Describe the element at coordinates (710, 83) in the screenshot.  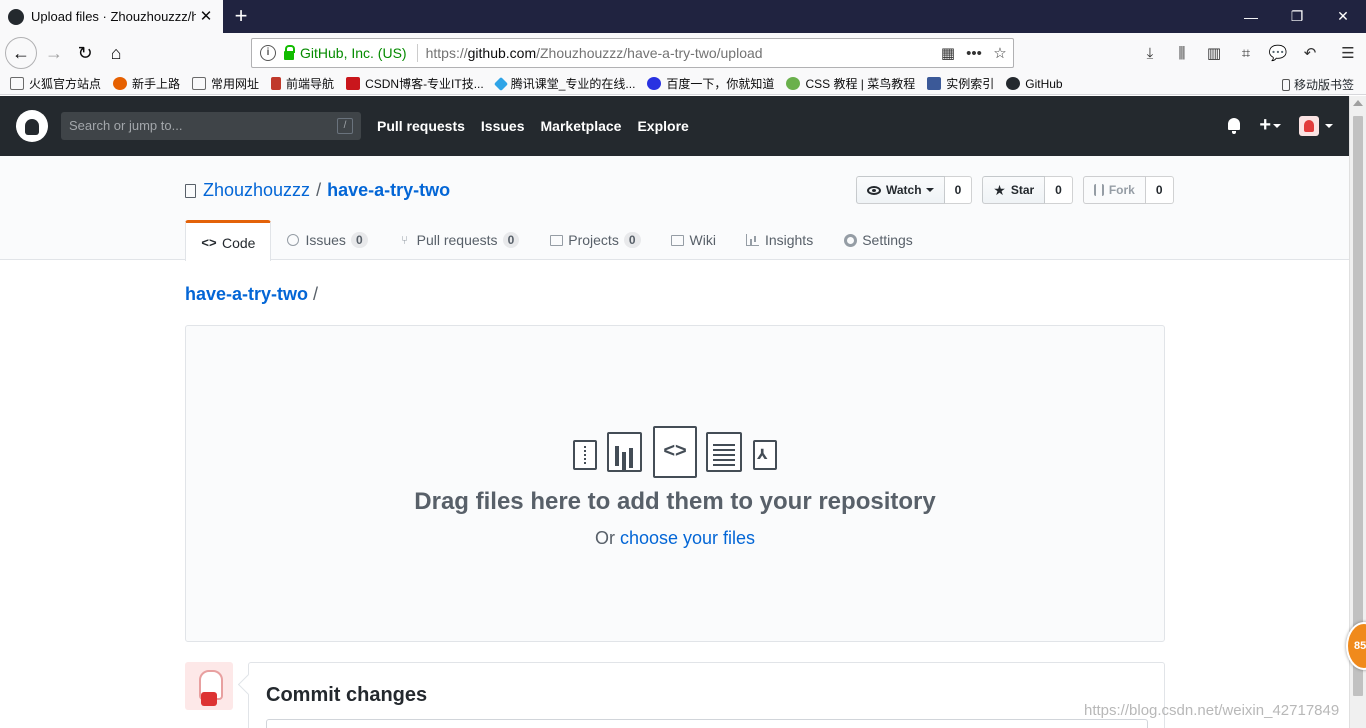
I see `bookmark-item: 百度一下，你就知道` at that location.